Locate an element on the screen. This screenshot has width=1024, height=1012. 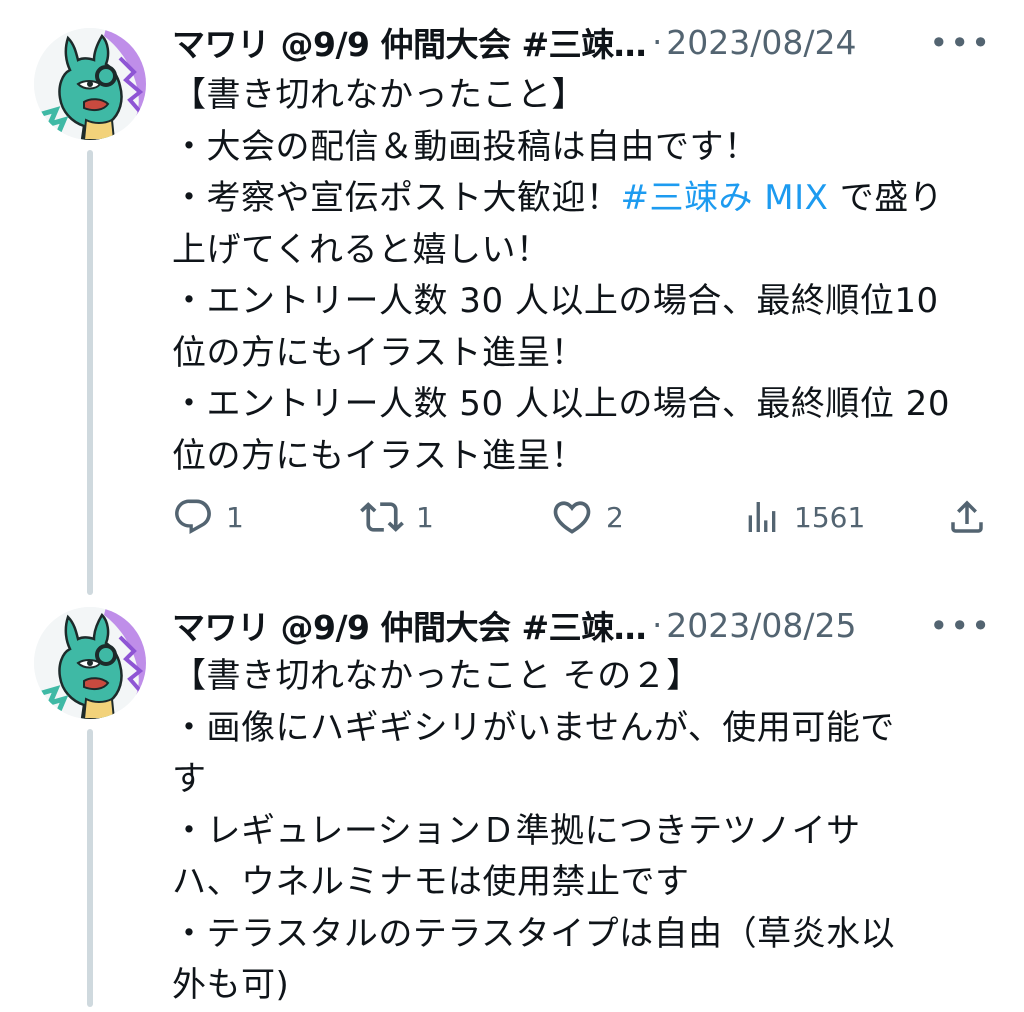
like-button: 2 is located at coordinates (587, 517).